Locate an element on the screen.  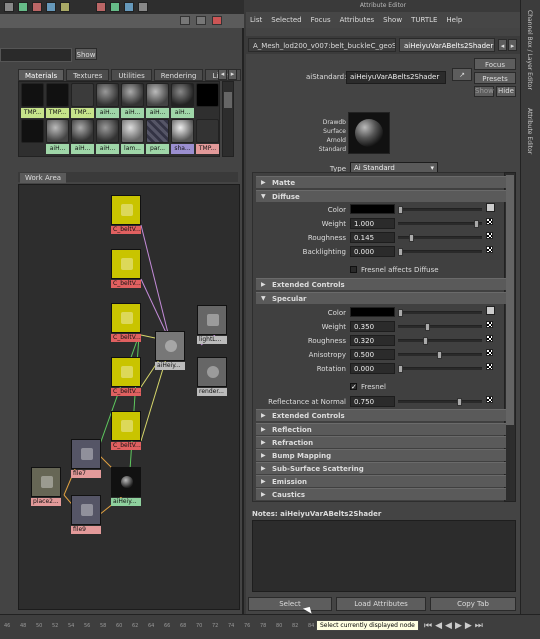
menu-focus: Focus is located at coordinates (321, 20).